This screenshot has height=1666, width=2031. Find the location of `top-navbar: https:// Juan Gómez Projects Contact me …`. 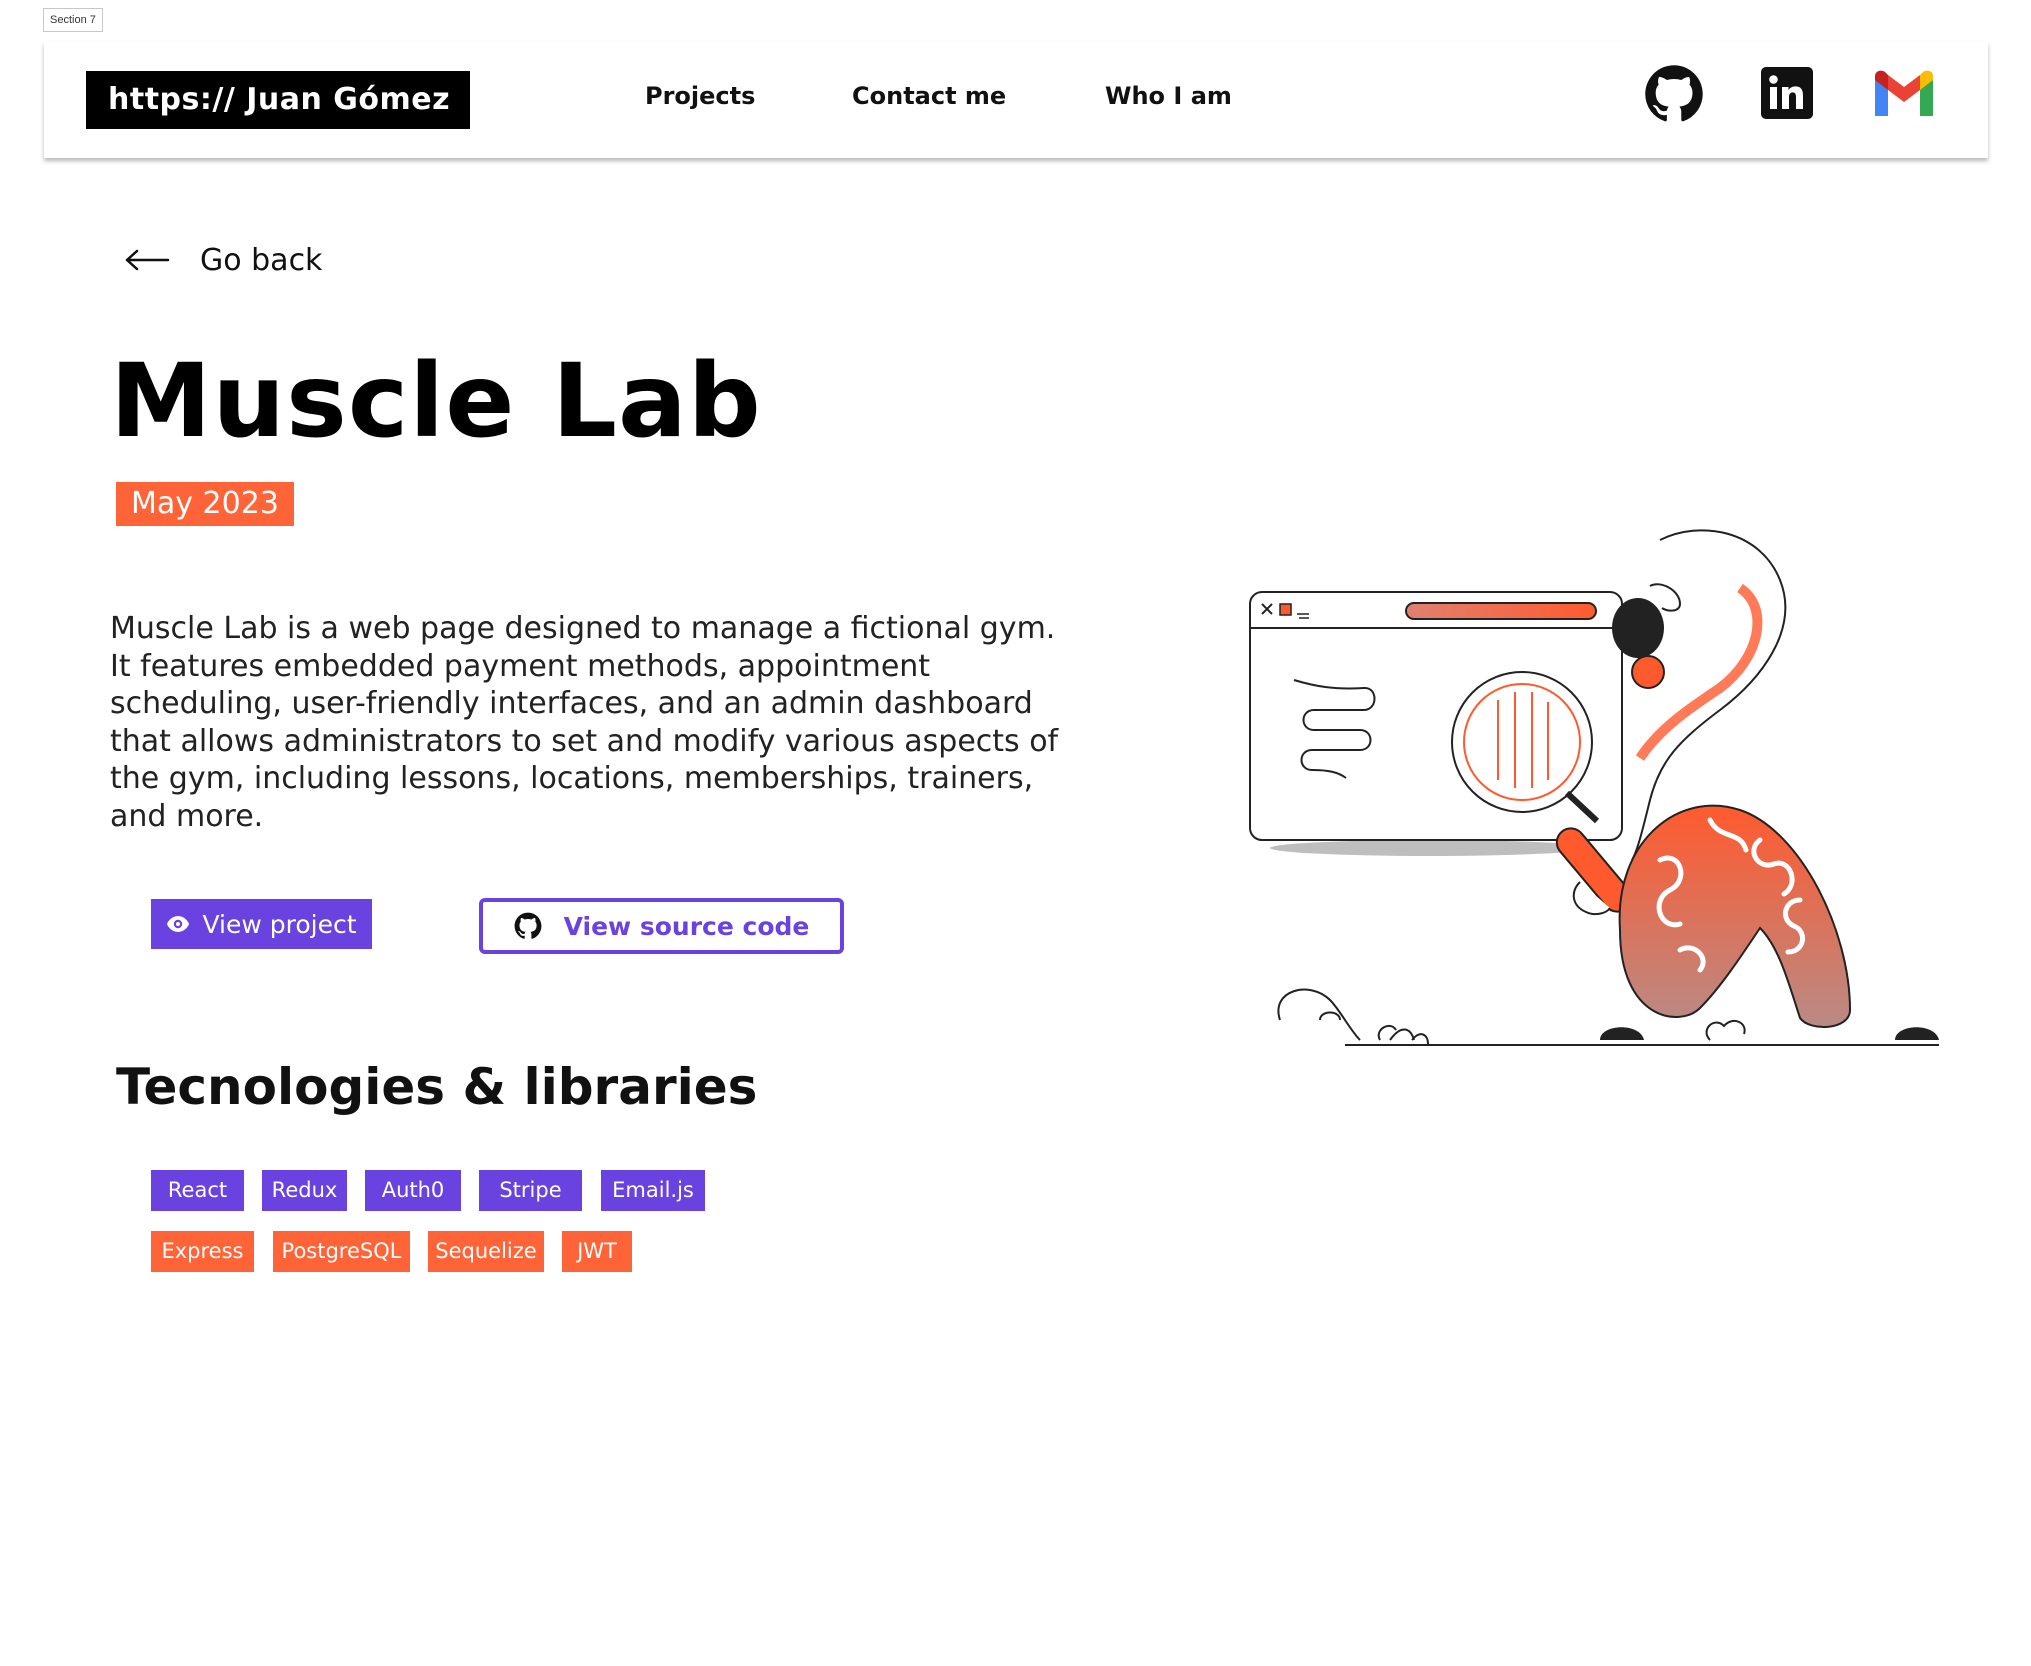

top-navbar: https:// Juan Gómez Projects Contact me … is located at coordinates (1016, 100).